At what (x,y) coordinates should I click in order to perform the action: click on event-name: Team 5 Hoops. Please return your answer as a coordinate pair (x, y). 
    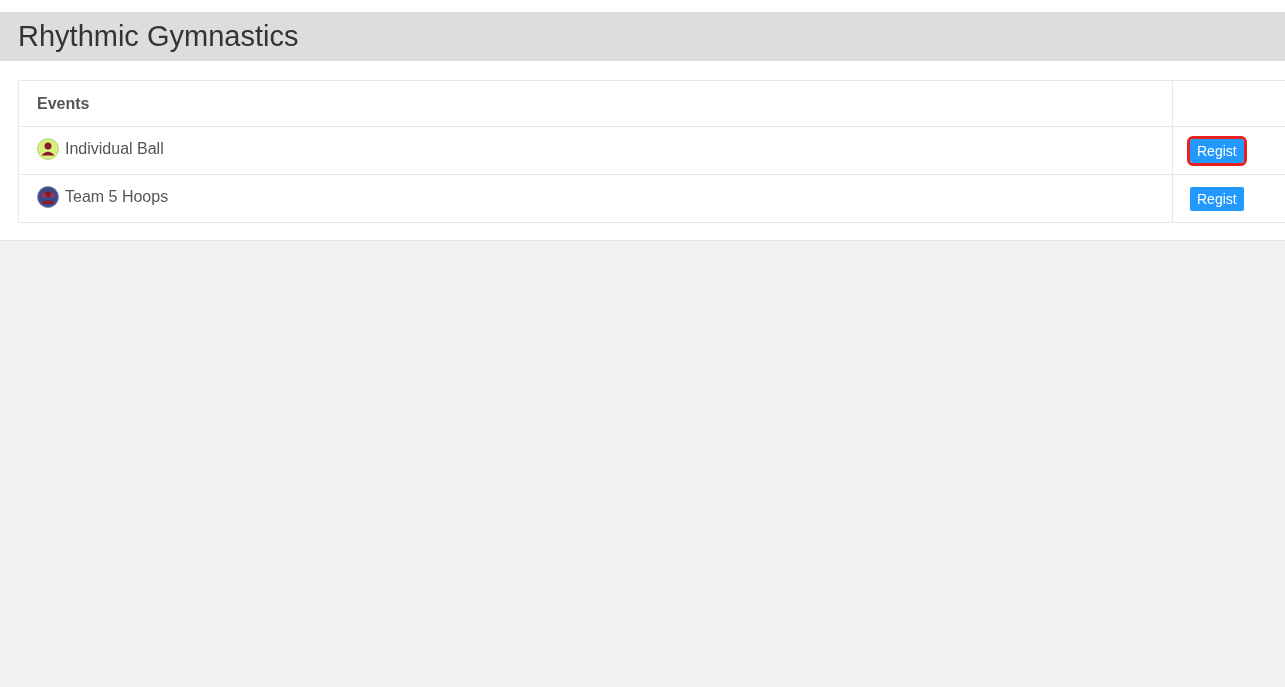
    Looking at the image, I should click on (117, 196).